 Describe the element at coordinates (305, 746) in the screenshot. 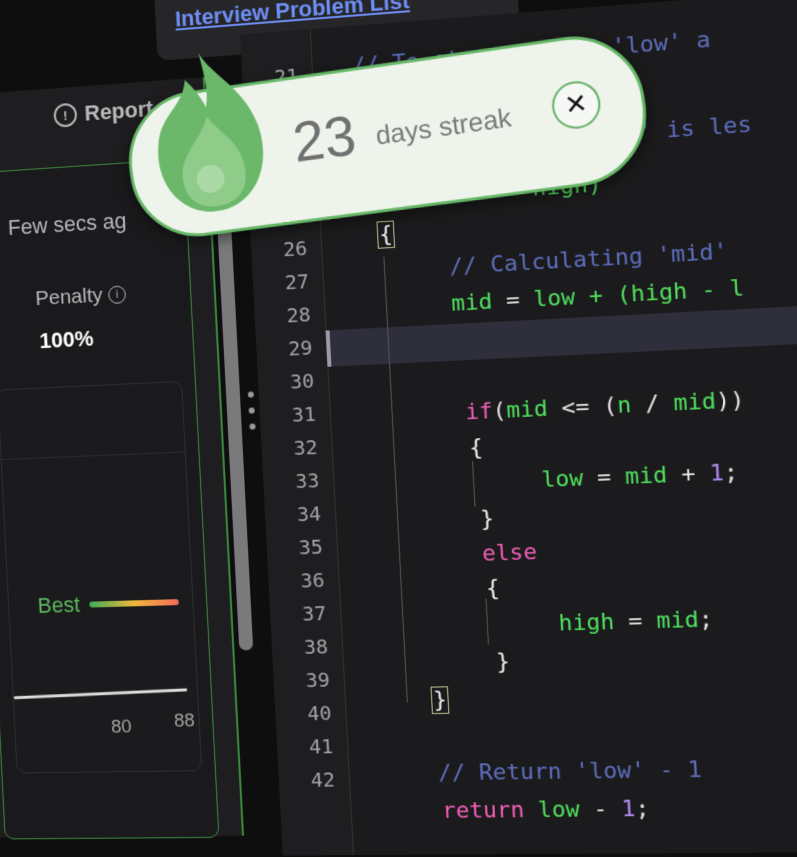

I see `line-number: 41` at that location.